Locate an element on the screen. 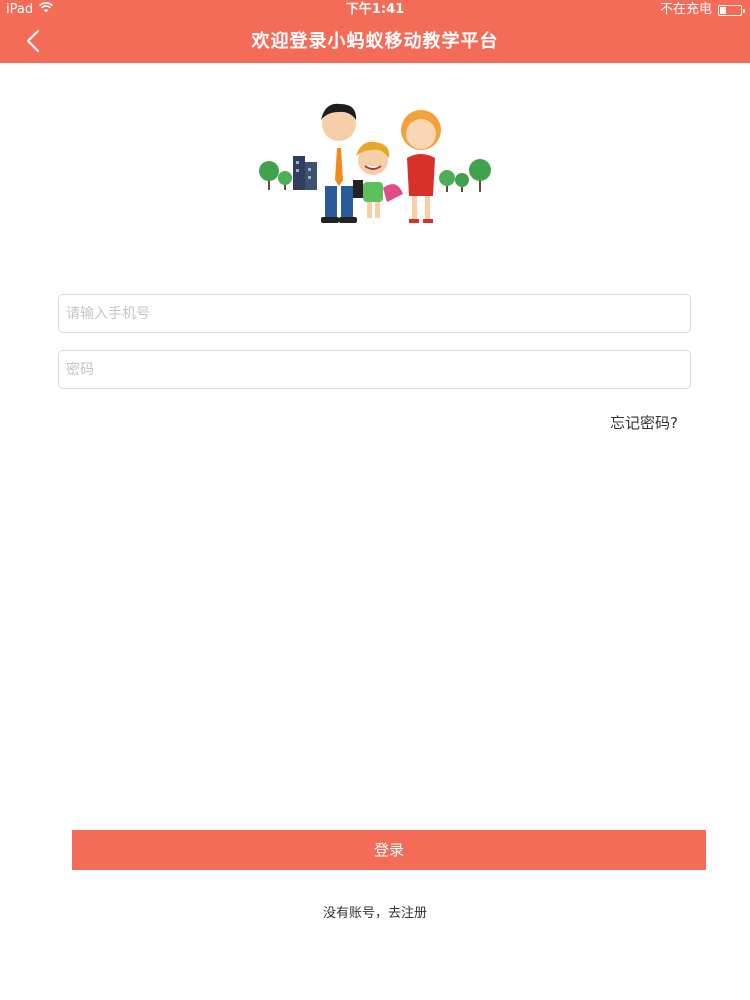 The height and width of the screenshot is (1000, 750). phone-field is located at coordinates (374, 313).